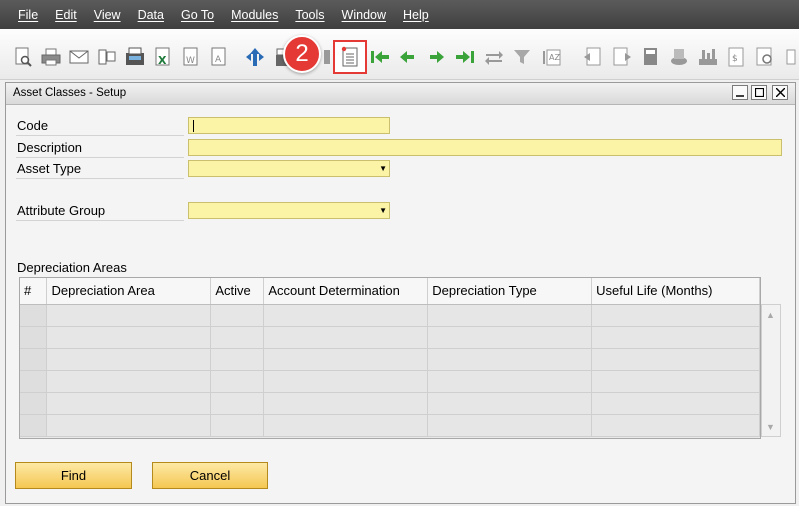 This screenshot has height=506, width=799. I want to click on asset-type-dropdown: ▼, so click(289, 168).